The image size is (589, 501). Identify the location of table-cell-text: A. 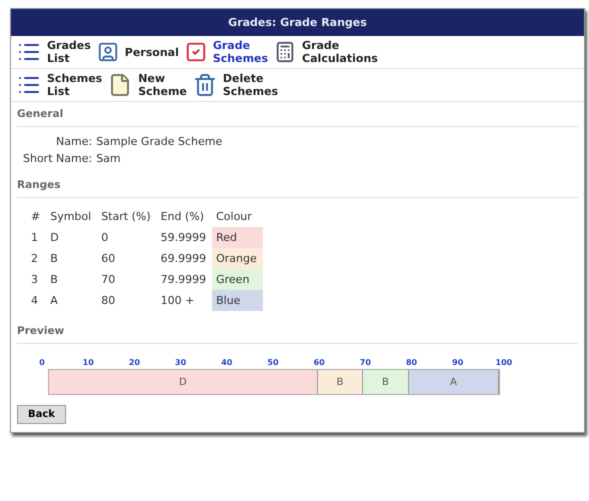
(54, 301).